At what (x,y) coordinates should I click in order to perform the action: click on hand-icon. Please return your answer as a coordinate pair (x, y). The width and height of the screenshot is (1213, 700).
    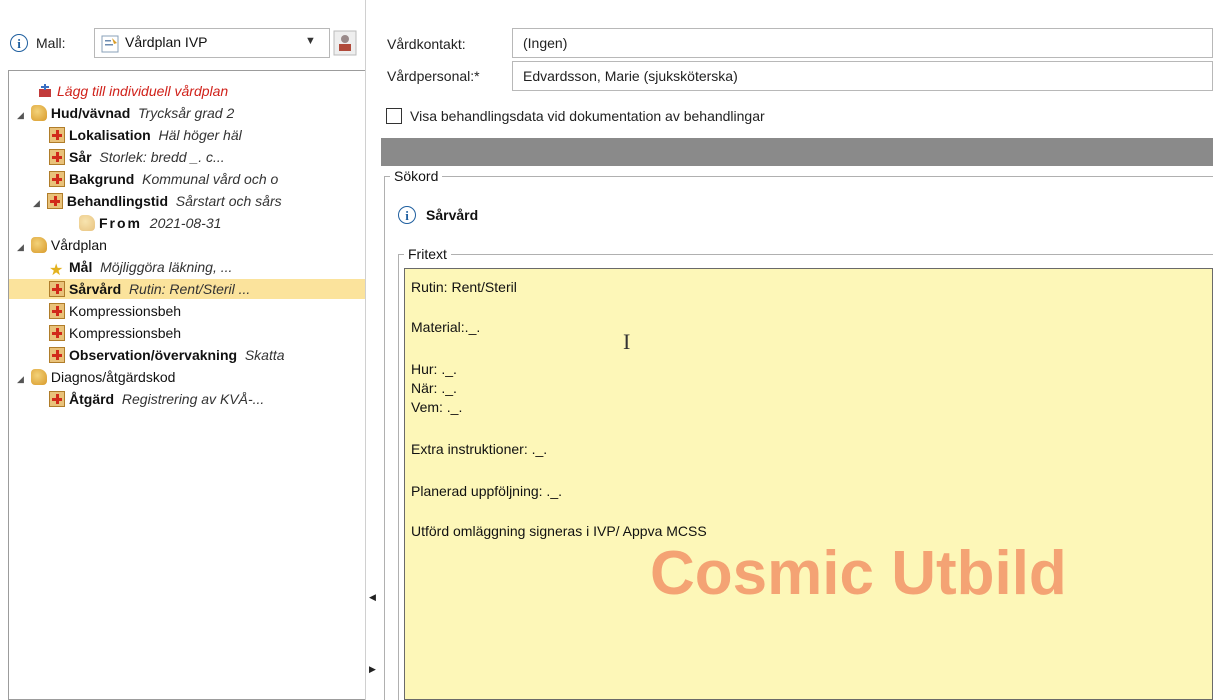
    Looking at the image, I should click on (87, 223).